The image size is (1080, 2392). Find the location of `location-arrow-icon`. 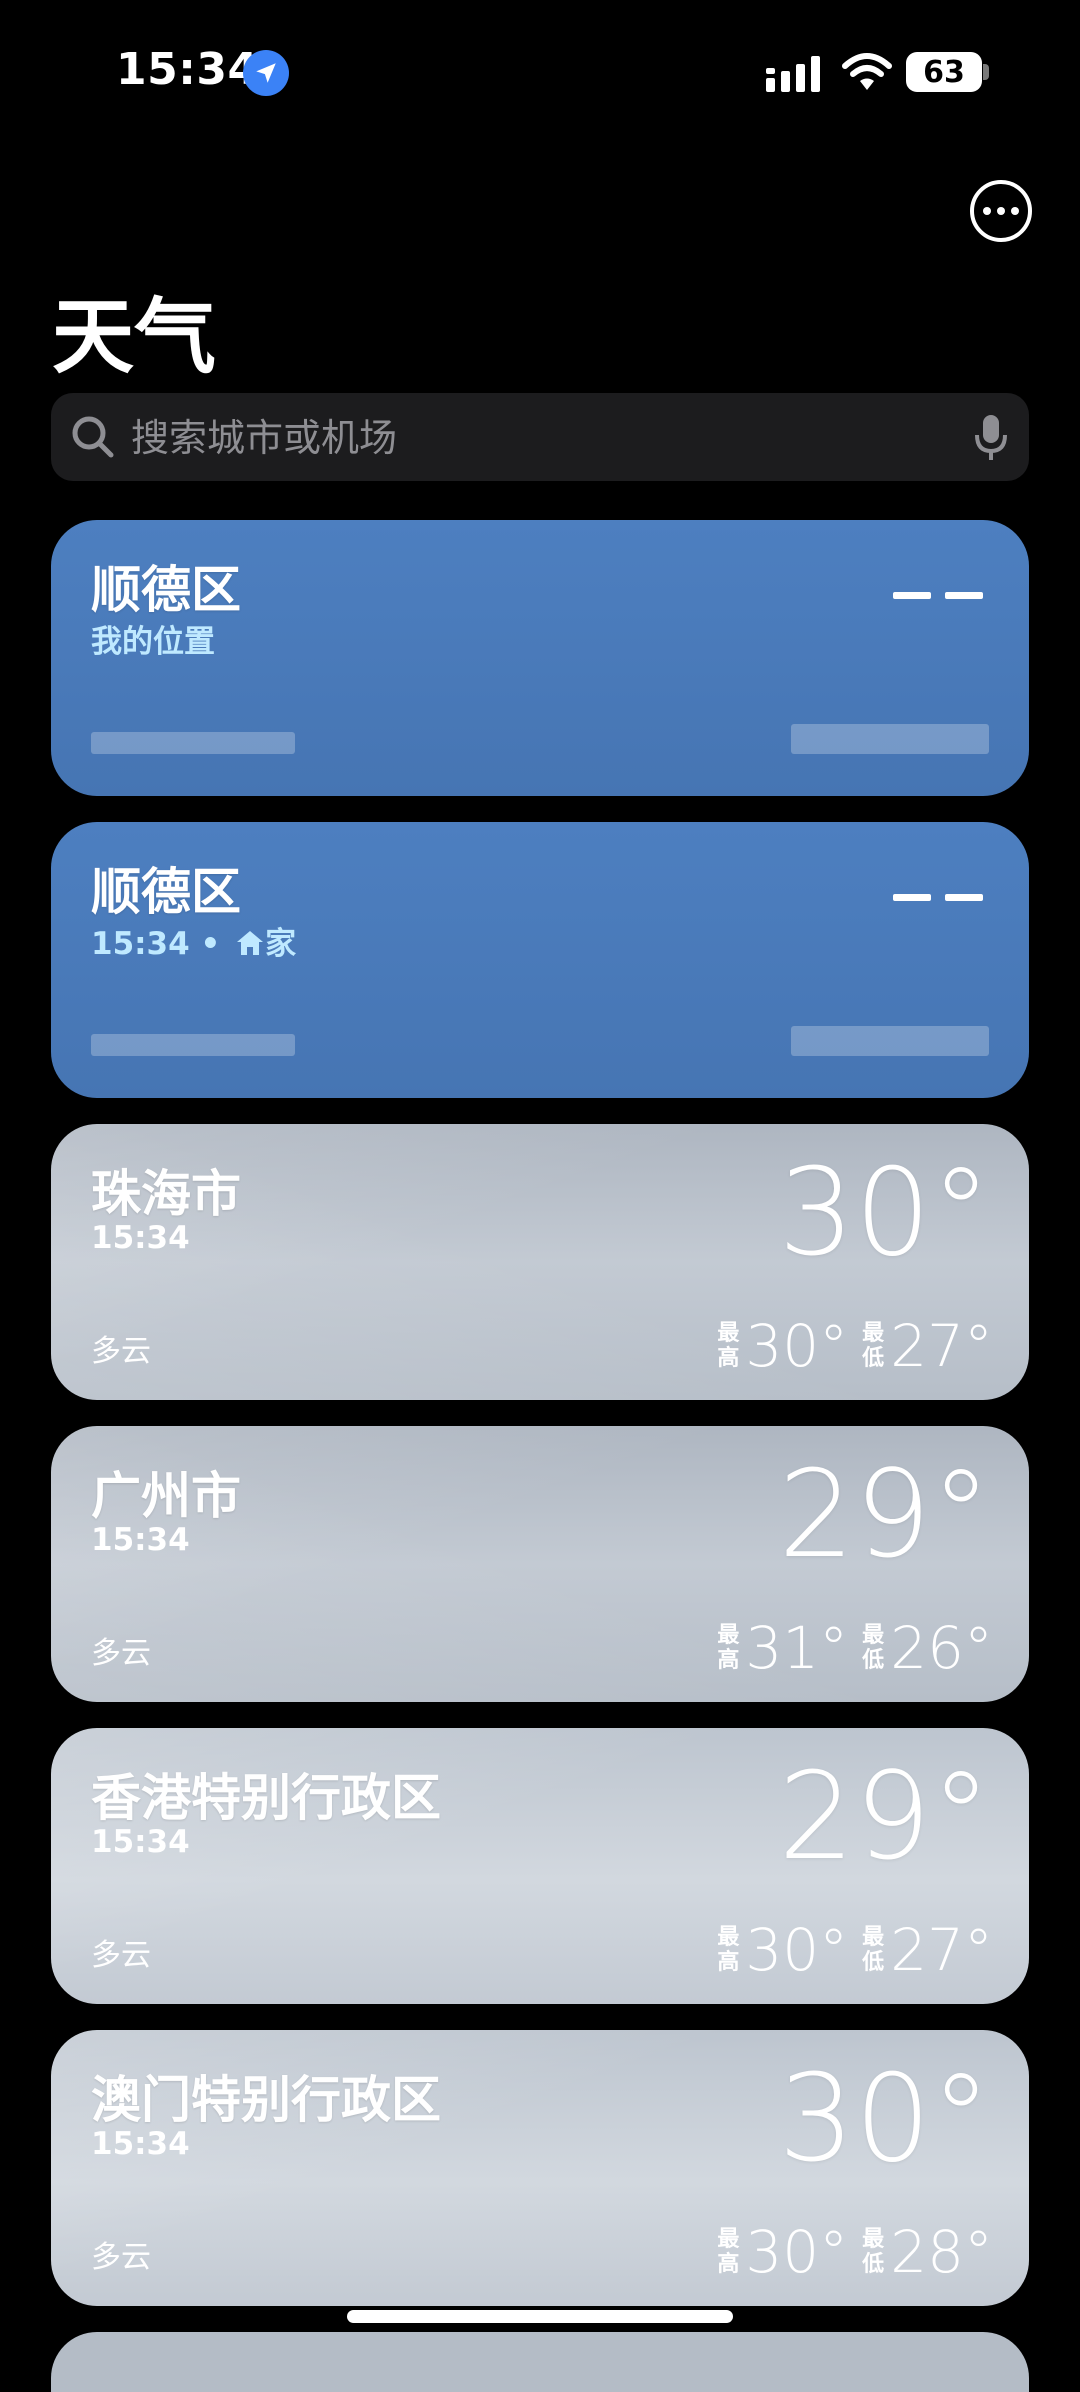

location-arrow-icon is located at coordinates (266, 73).